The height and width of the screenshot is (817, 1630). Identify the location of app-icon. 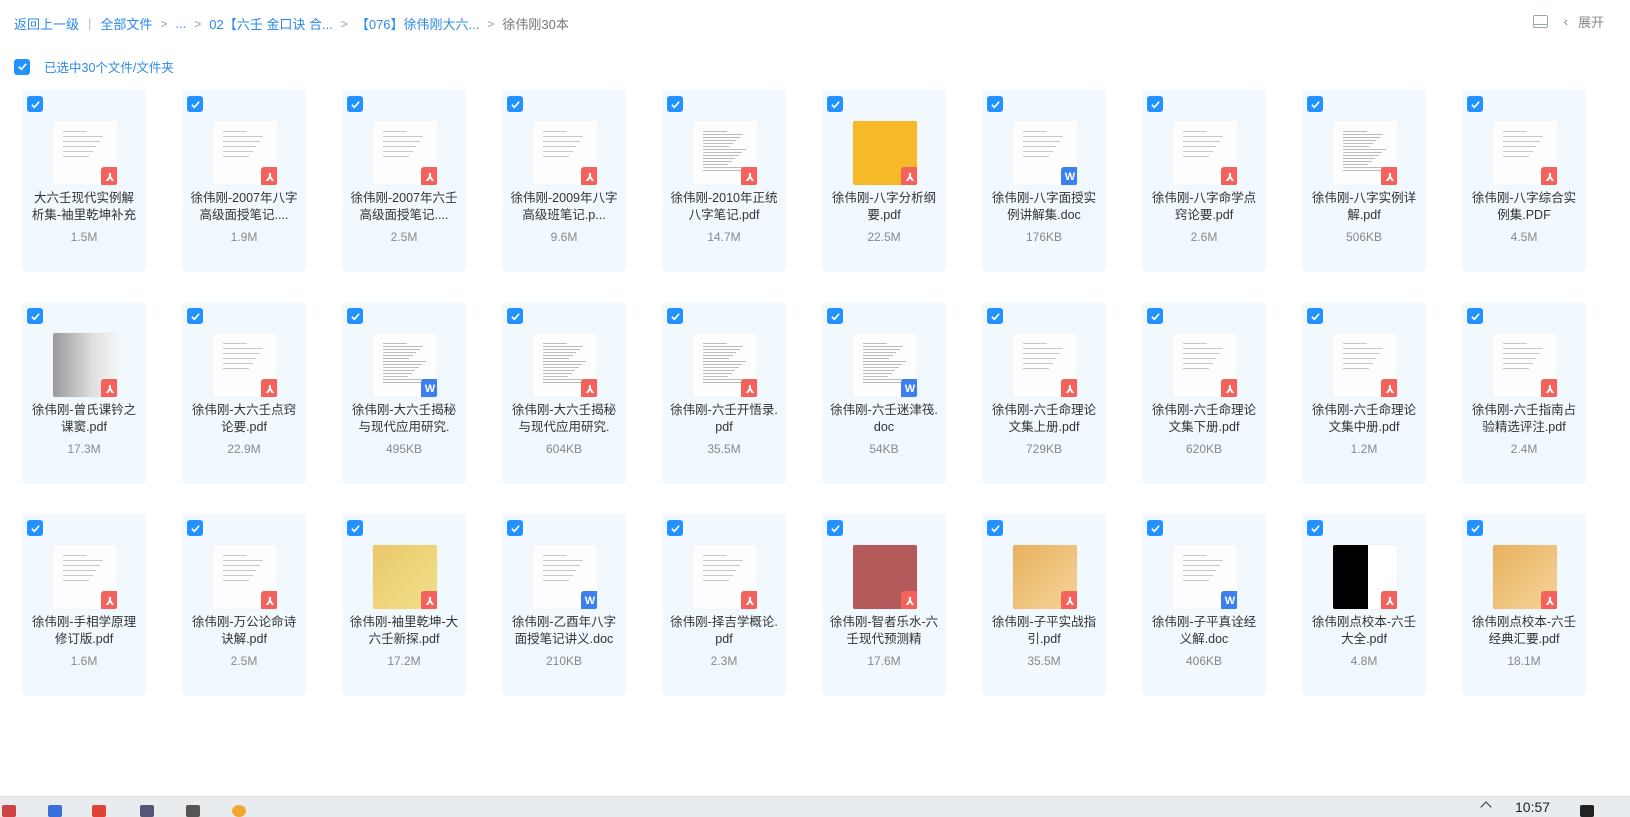
(147, 811).